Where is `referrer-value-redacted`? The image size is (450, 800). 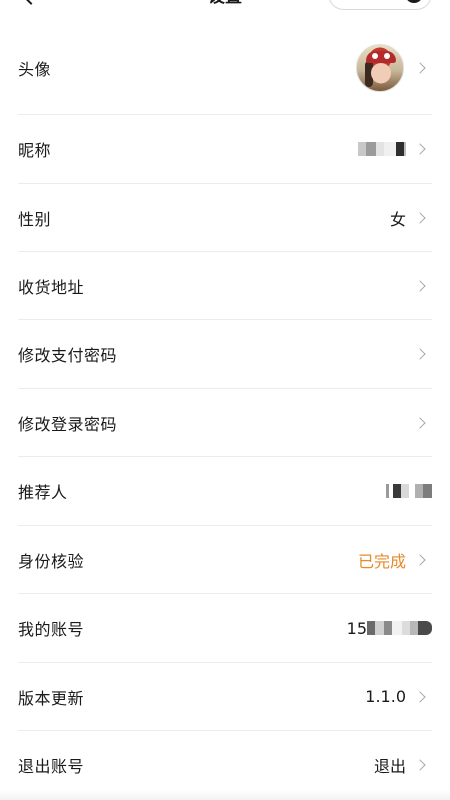 referrer-value-redacted is located at coordinates (409, 491).